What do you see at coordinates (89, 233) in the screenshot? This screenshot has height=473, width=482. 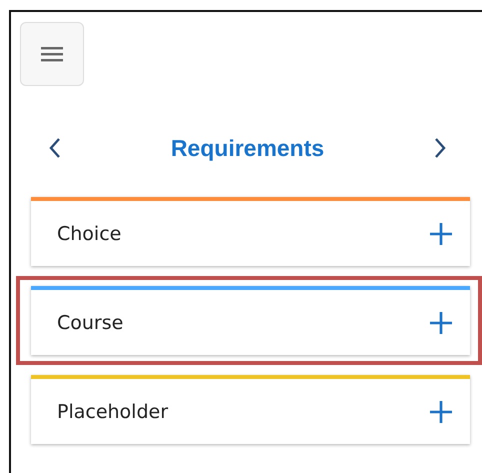 I see `card-label: Choice` at bounding box center [89, 233].